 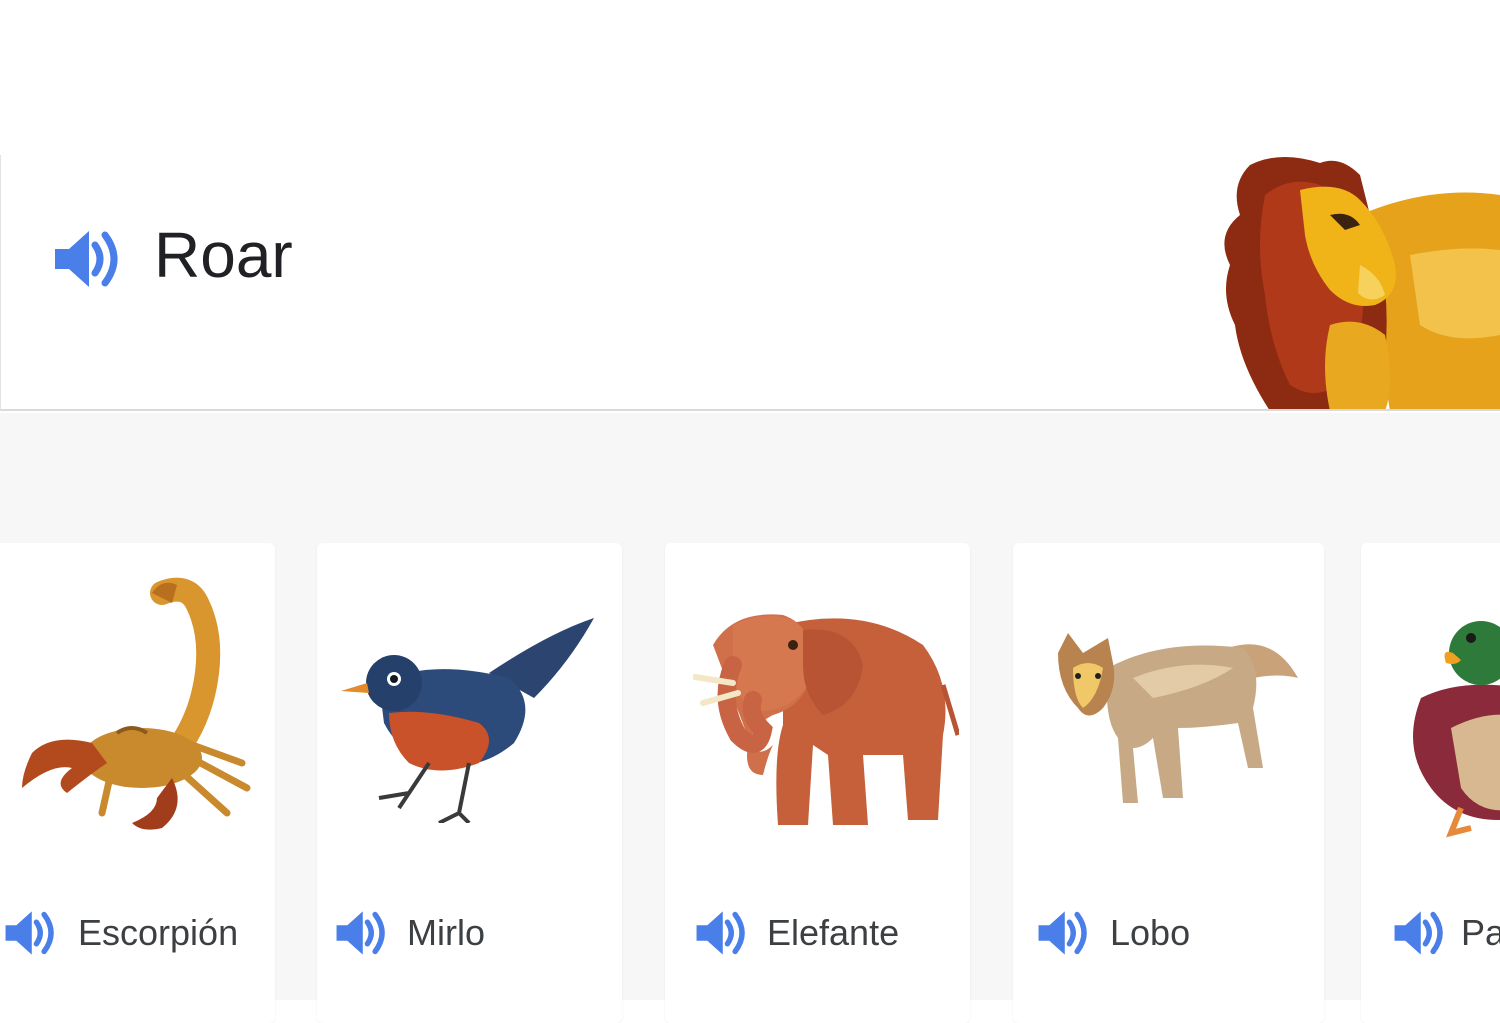 I want to click on animal-card-duck: Pa, so click(x=1430, y=783).